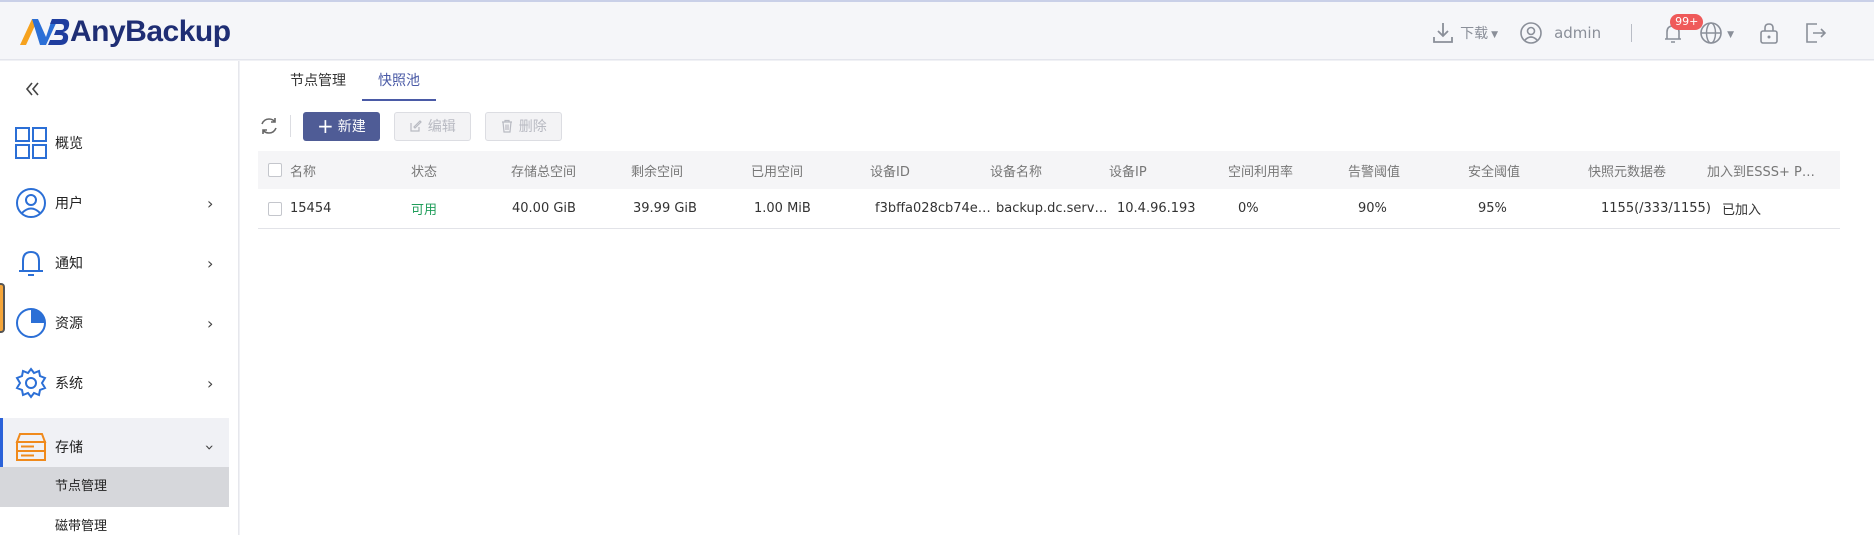 This screenshot has width=1874, height=535. Describe the element at coordinates (657, 170) in the screenshot. I see `column-header-free-space: 剩余空间` at that location.